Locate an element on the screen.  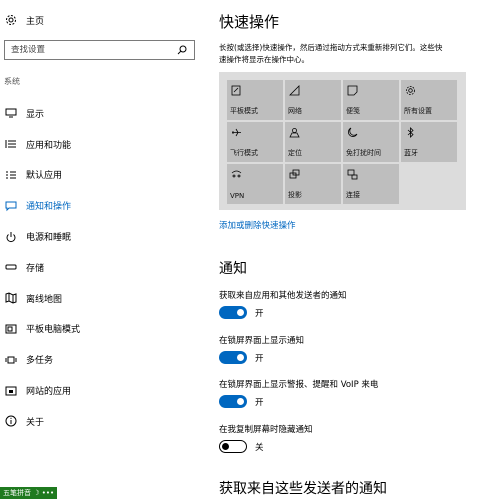
quick-action-label: 便笺 is located at coordinates (353, 111).